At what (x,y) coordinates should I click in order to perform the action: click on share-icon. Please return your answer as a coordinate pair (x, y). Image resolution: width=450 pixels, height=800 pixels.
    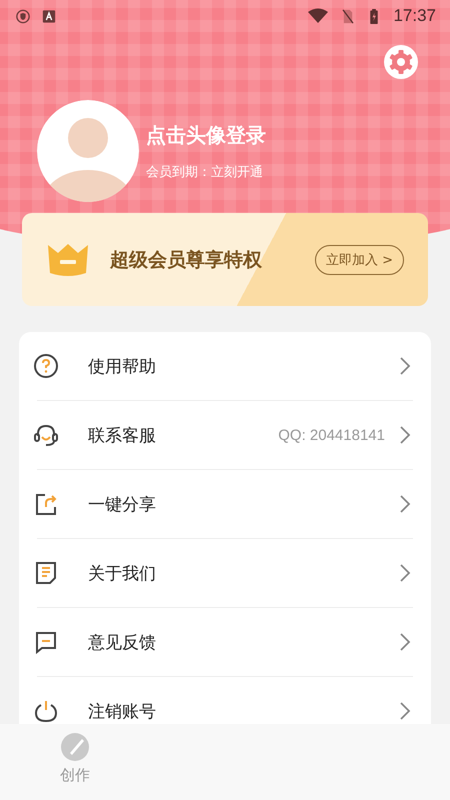
    Looking at the image, I should click on (46, 504).